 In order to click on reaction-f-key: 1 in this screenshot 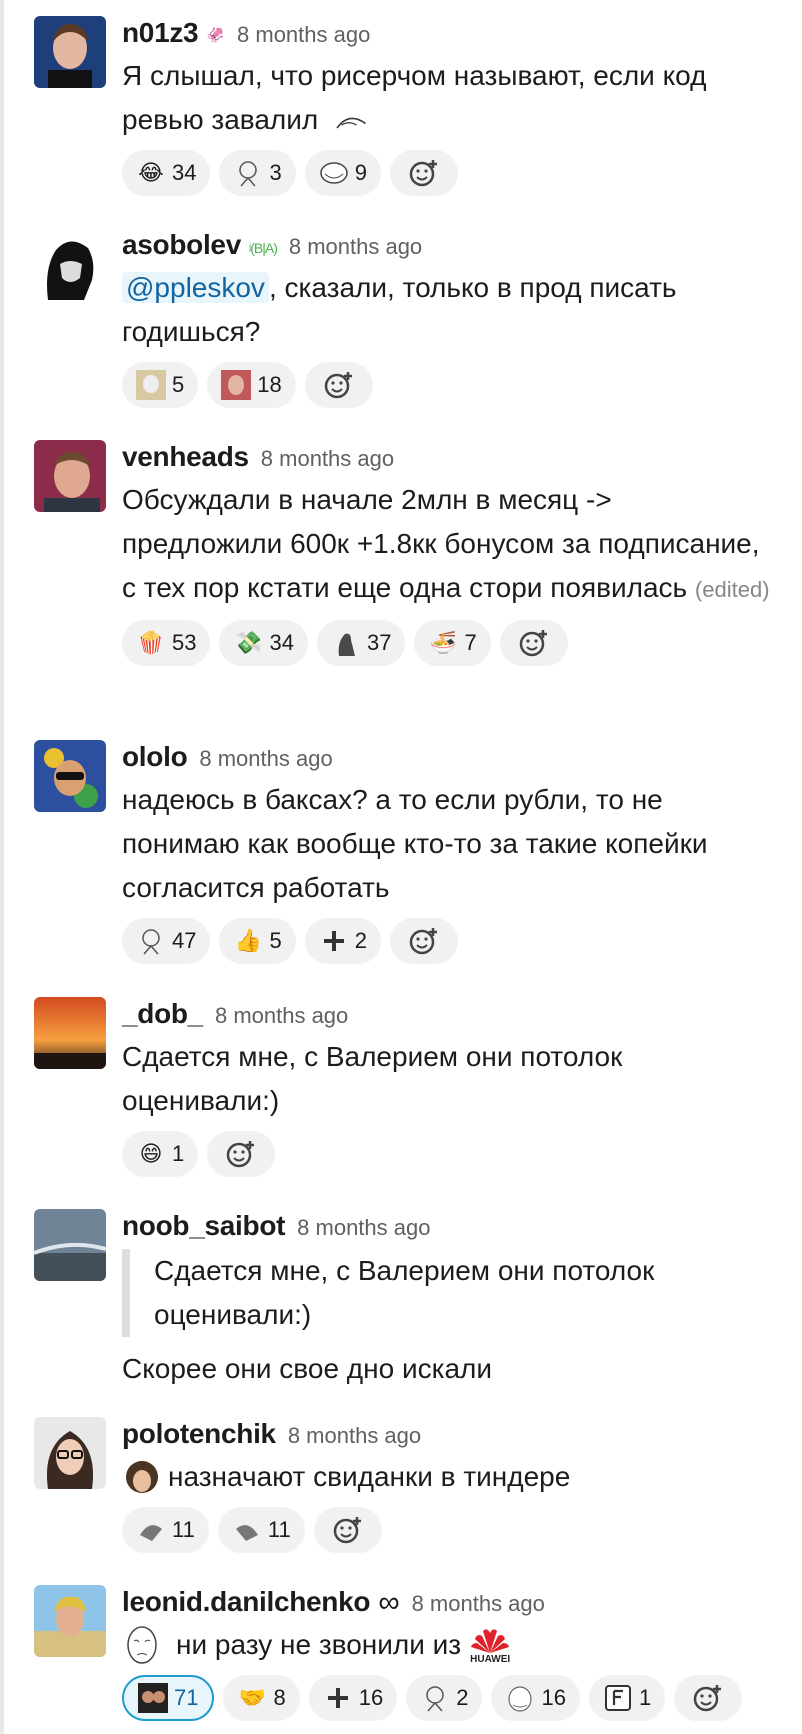, I will do `click(627, 1698)`.